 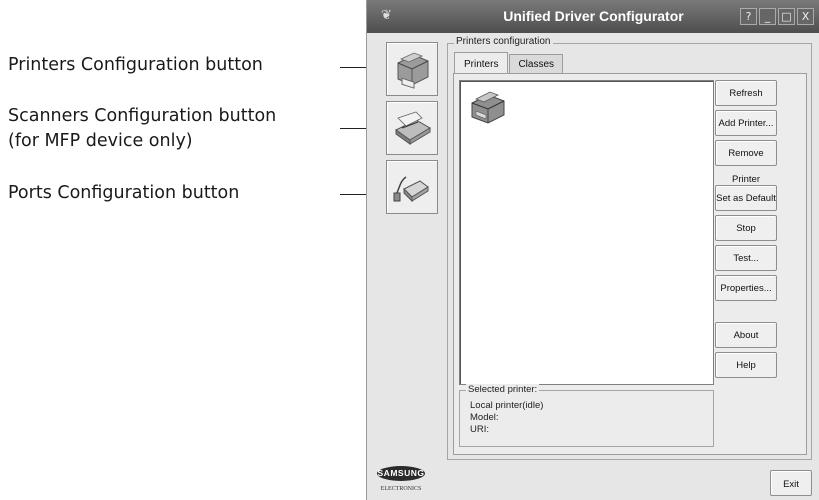 I want to click on selected-printer-title: Selected printer:, so click(x=503, y=389).